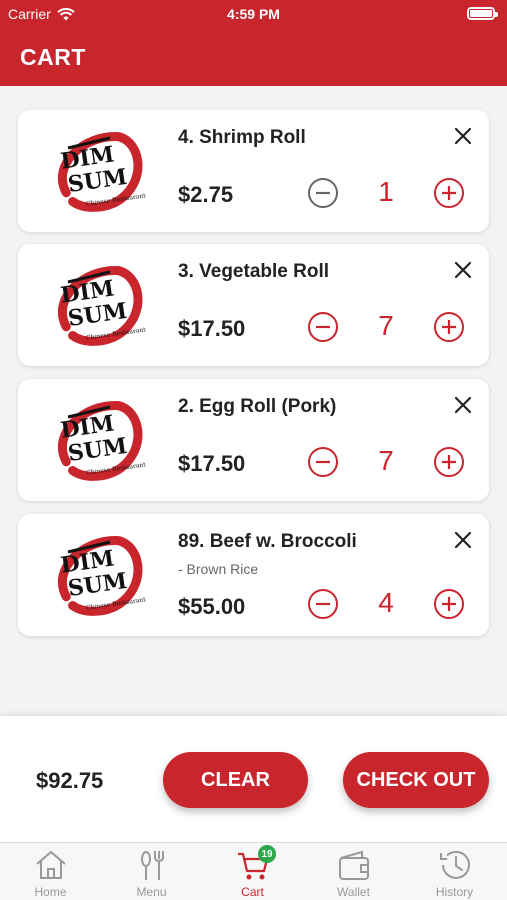 This screenshot has width=507, height=900. I want to click on cart-footer: $92.75 CLEAR CHECK OUT, so click(253, 779).